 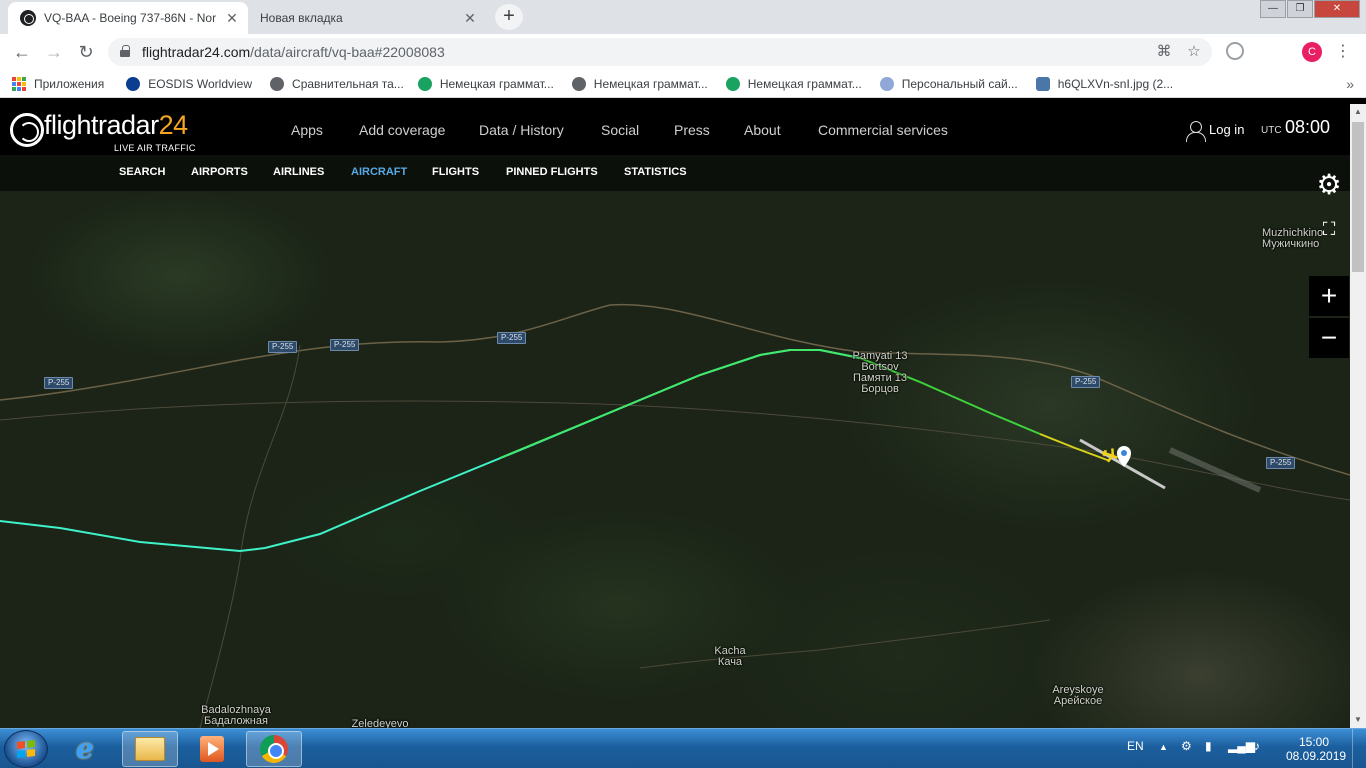 What do you see at coordinates (307, 130) in the screenshot?
I see `nav-apps: Apps` at bounding box center [307, 130].